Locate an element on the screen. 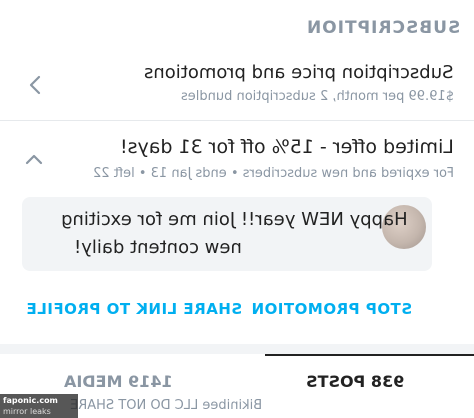  stop-promotion-button: STOP PROMOTION is located at coordinates (331, 309).